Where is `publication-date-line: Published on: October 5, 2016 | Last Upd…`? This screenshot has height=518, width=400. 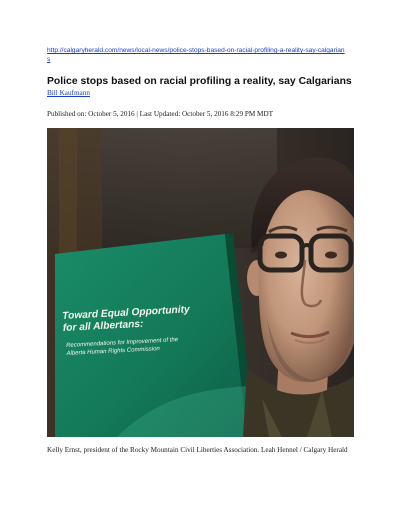 publication-date-line: Published on: October 5, 2016 | Last Upd… is located at coordinates (160, 114).